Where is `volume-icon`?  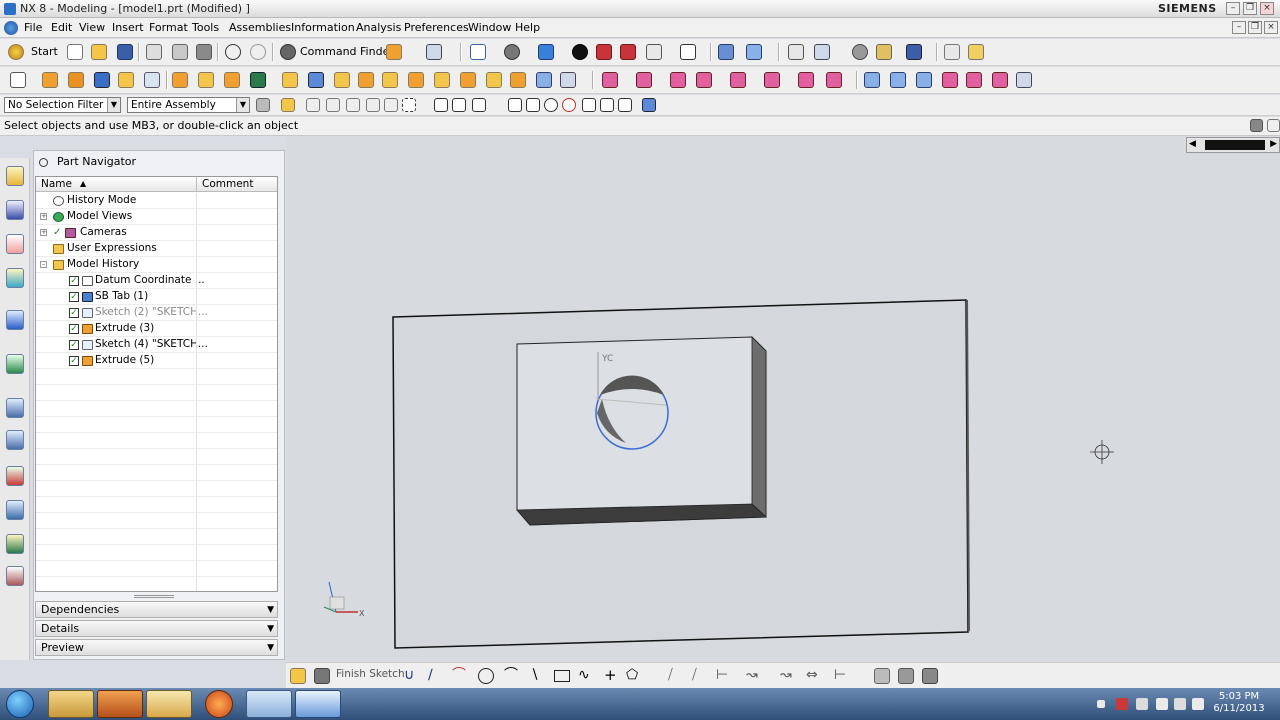 volume-icon is located at coordinates (1180, 704).